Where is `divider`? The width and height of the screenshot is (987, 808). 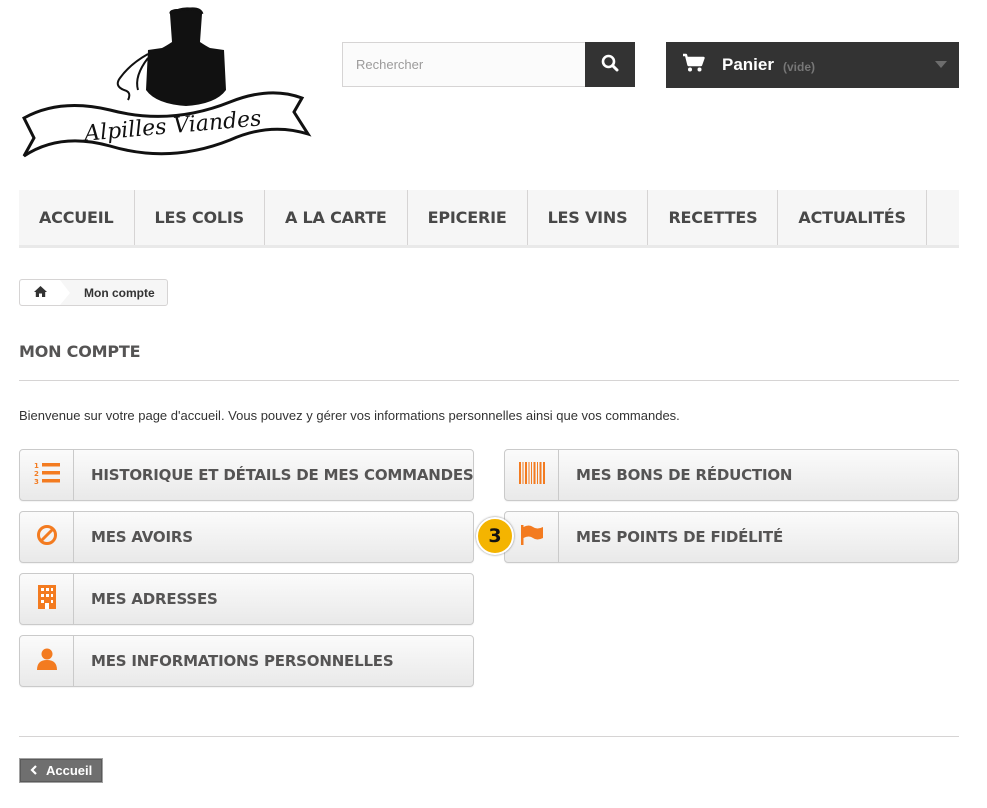
divider is located at coordinates (489, 380).